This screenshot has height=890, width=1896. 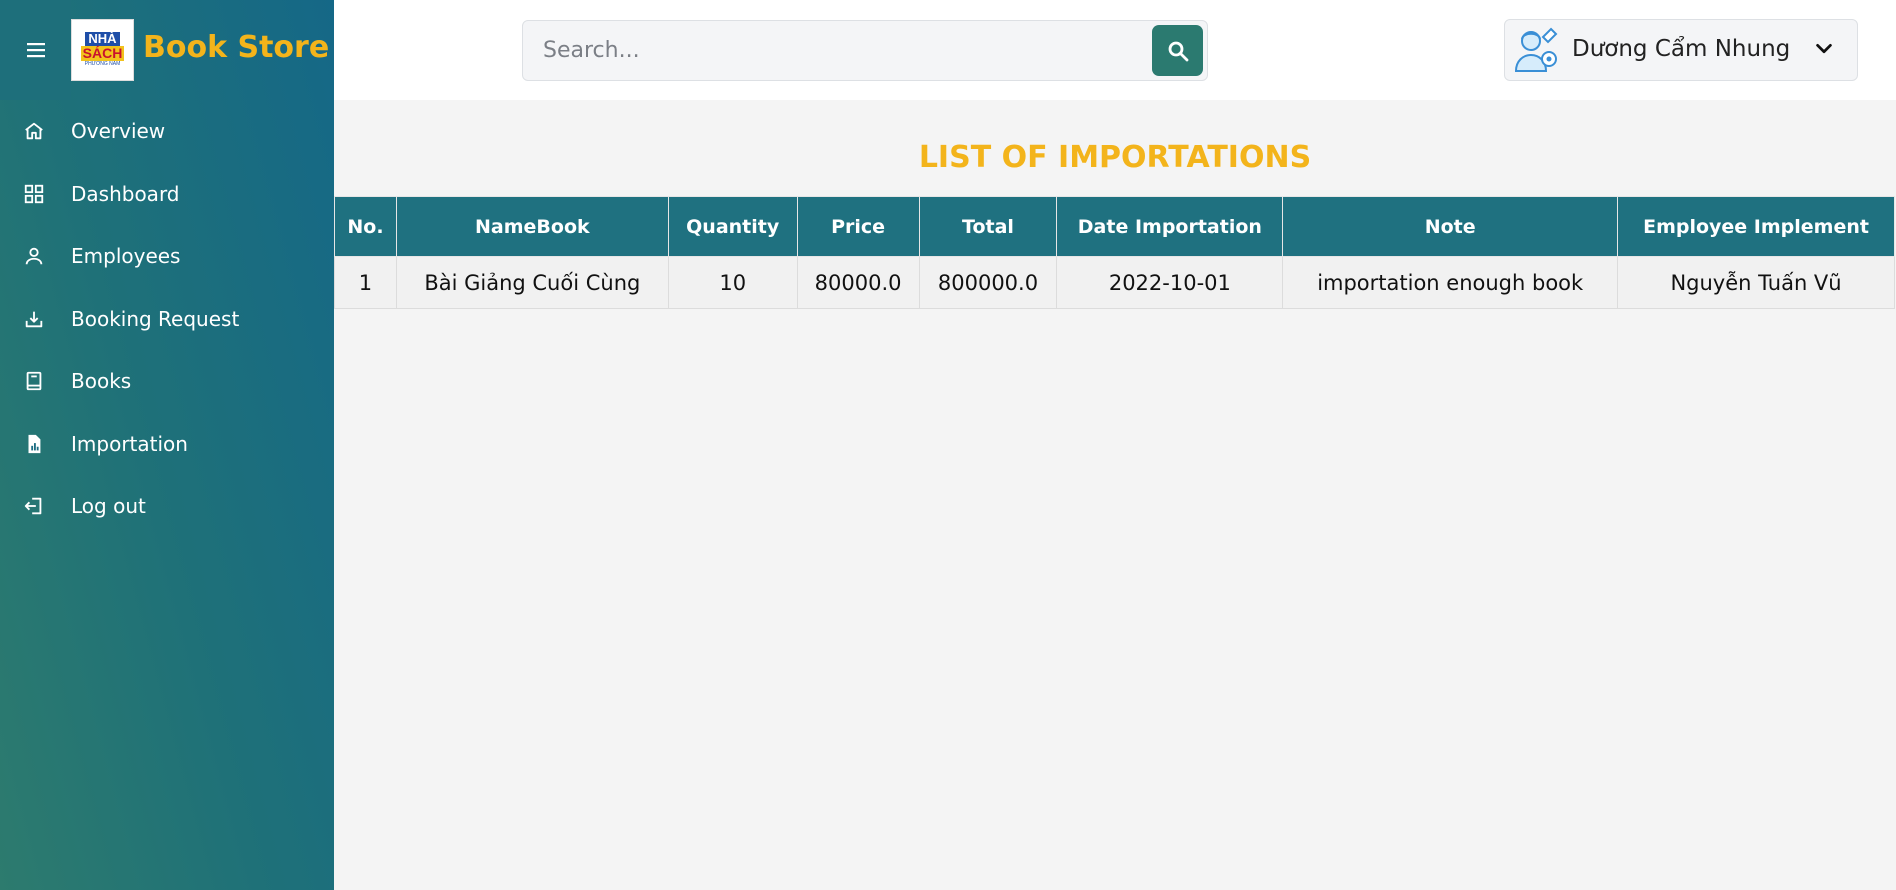 What do you see at coordinates (108, 506) in the screenshot?
I see `sidebar-item-label: Log out` at bounding box center [108, 506].